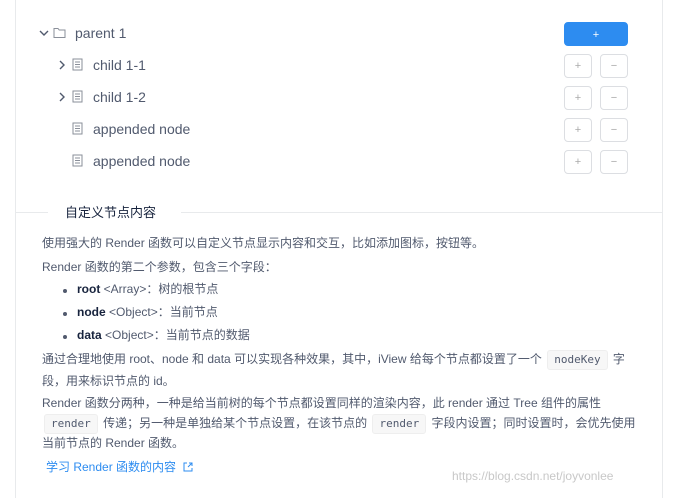 The width and height of the screenshot is (676, 498). What do you see at coordinates (338, 33) in the screenshot?
I see `tree-node-parent: parent 1 +` at bounding box center [338, 33].